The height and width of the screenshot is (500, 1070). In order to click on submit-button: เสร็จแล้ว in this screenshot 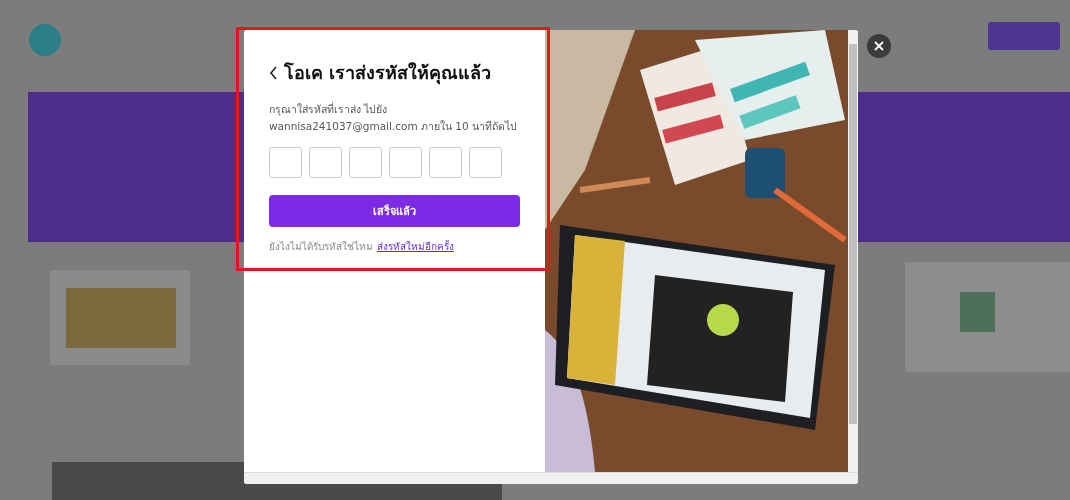, I will do `click(394, 211)`.